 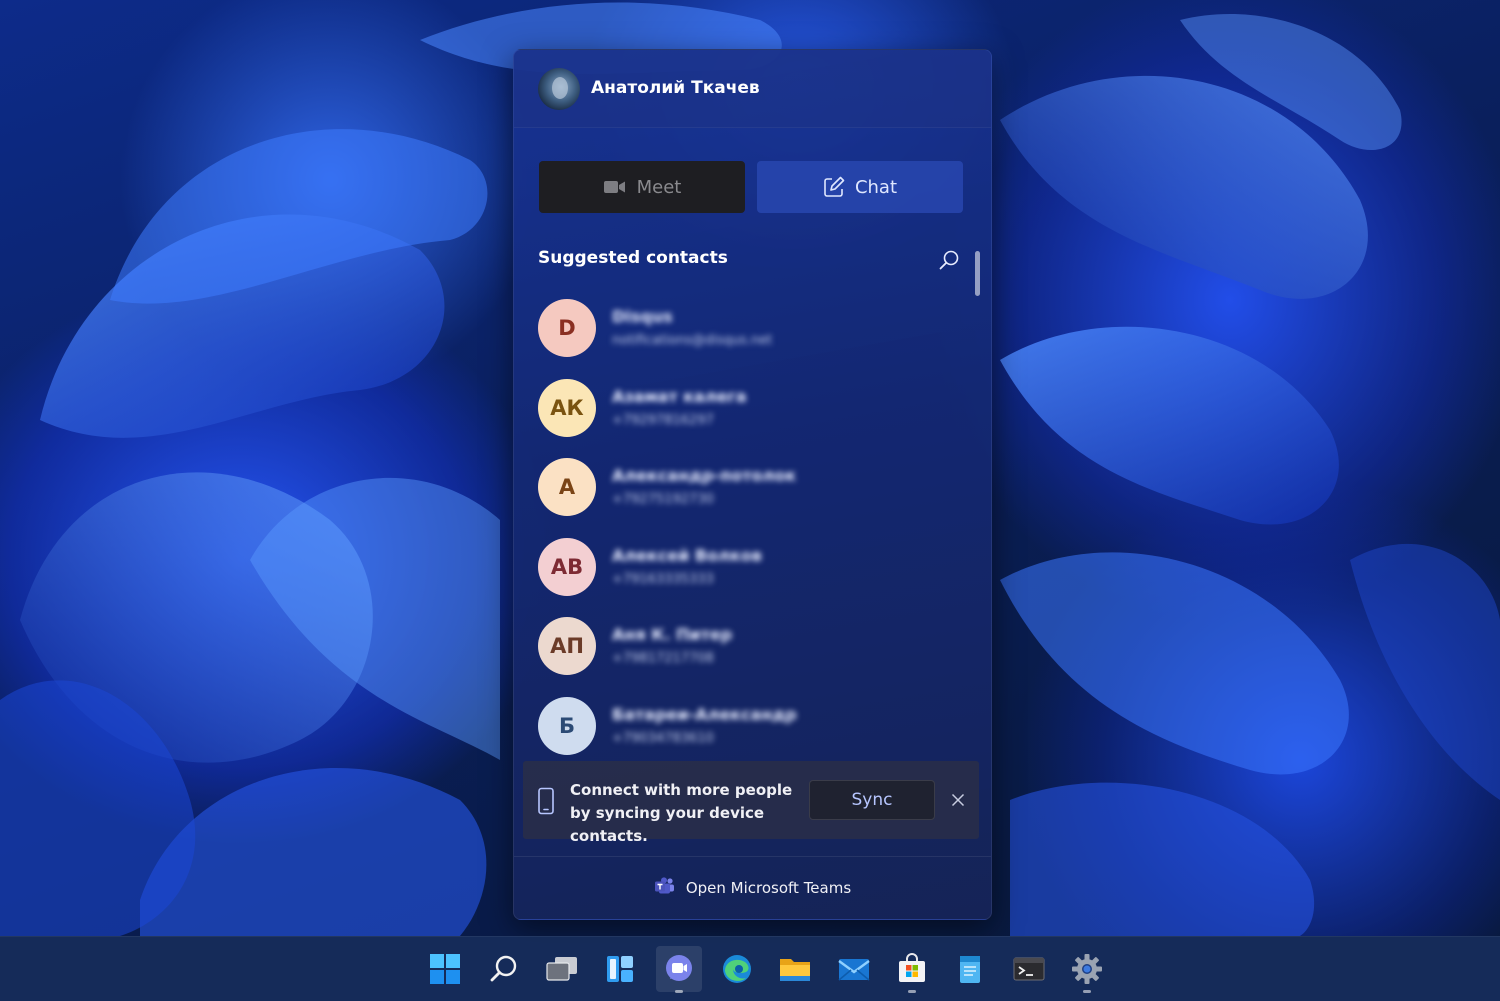 I want to click on meet-label: Meet, so click(x=659, y=187).